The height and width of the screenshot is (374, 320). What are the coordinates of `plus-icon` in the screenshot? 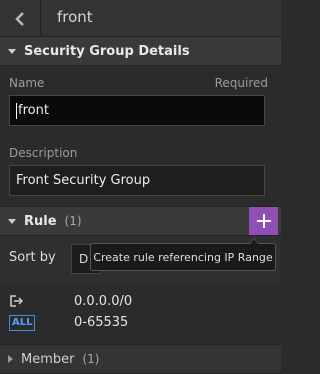 It's located at (263, 221).